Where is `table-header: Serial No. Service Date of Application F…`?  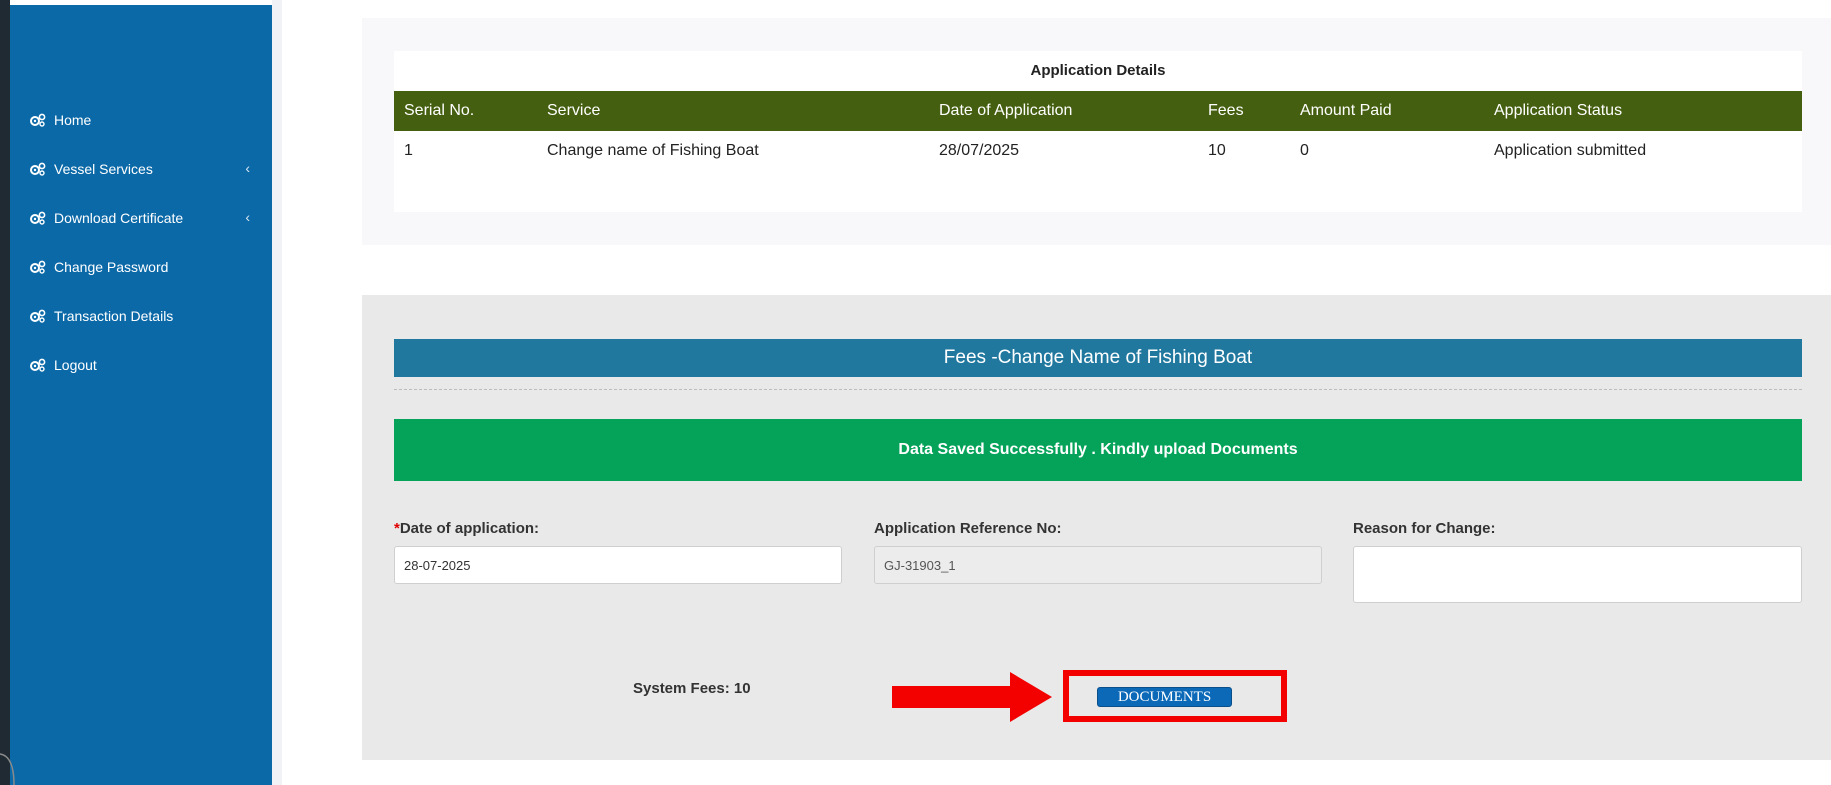 table-header: Serial No. Service Date of Application F… is located at coordinates (1098, 111).